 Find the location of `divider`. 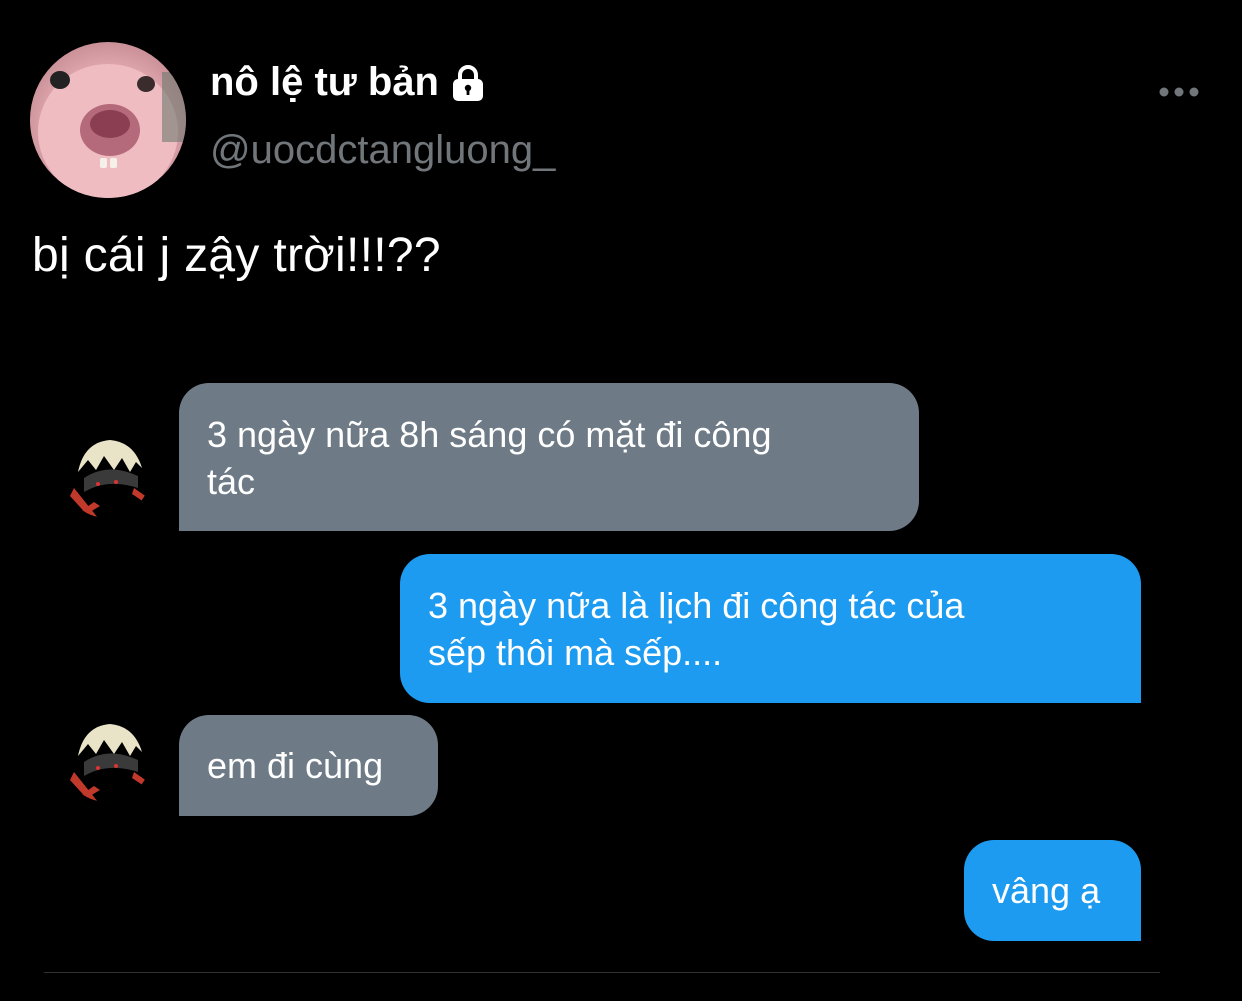

divider is located at coordinates (602, 972).